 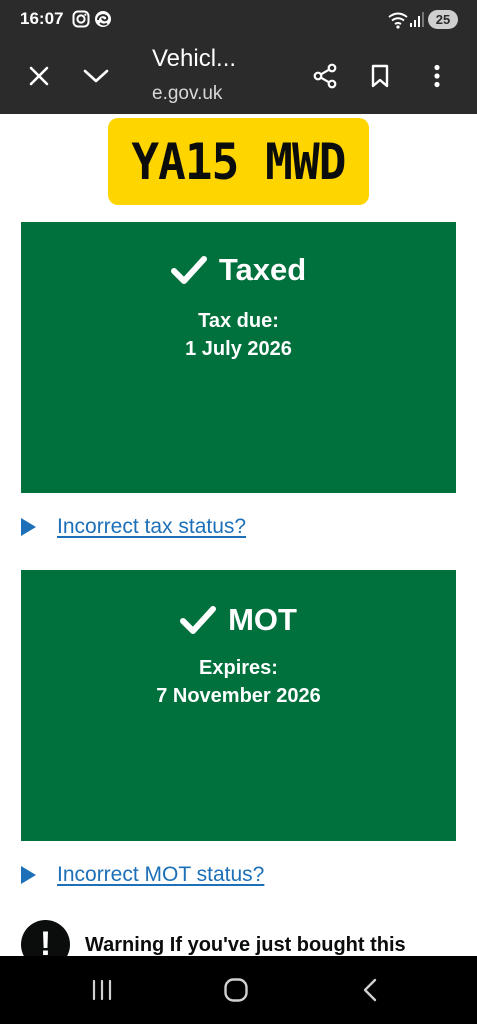 What do you see at coordinates (417, 22) in the screenshot?
I see `signal-icon` at bounding box center [417, 22].